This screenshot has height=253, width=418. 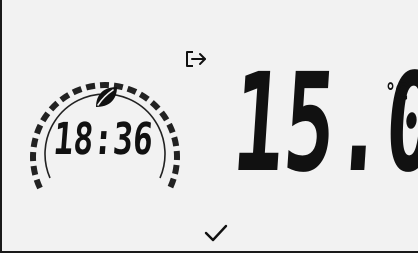 What do you see at coordinates (397, 92) in the screenshot?
I see `temperature-unit: °C` at bounding box center [397, 92].